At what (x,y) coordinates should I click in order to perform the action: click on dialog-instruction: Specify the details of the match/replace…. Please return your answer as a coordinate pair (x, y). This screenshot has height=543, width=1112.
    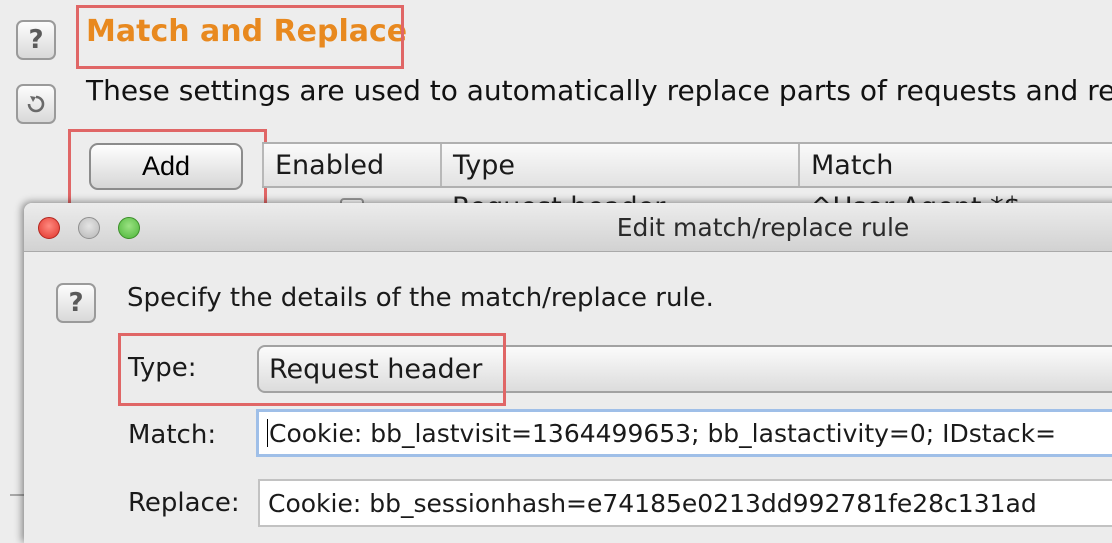
    Looking at the image, I should click on (420, 298).